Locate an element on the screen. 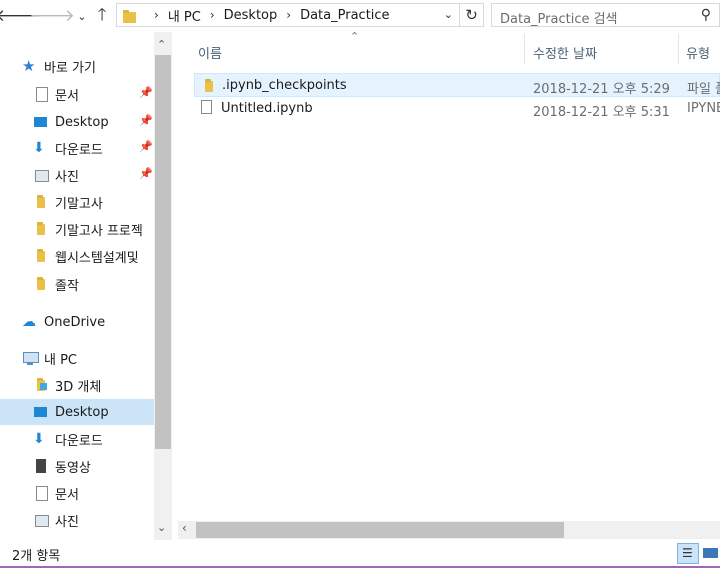 The width and height of the screenshot is (720, 568). address-bar: › 내 PC › Desktop › Data_Practice ⌄ is located at coordinates (288, 15).